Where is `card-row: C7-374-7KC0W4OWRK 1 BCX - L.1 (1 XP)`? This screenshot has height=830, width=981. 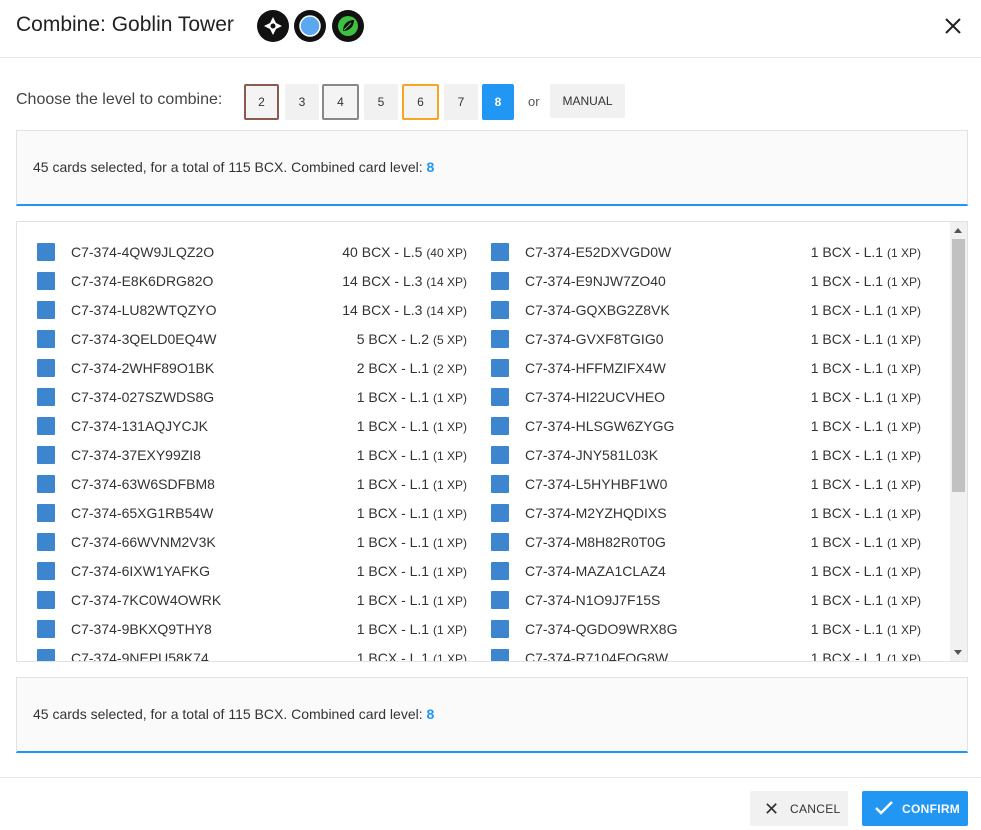
card-row: C7-374-7KC0W4OWRK 1 BCX - L.1 (1 XP) is located at coordinates (252, 597).